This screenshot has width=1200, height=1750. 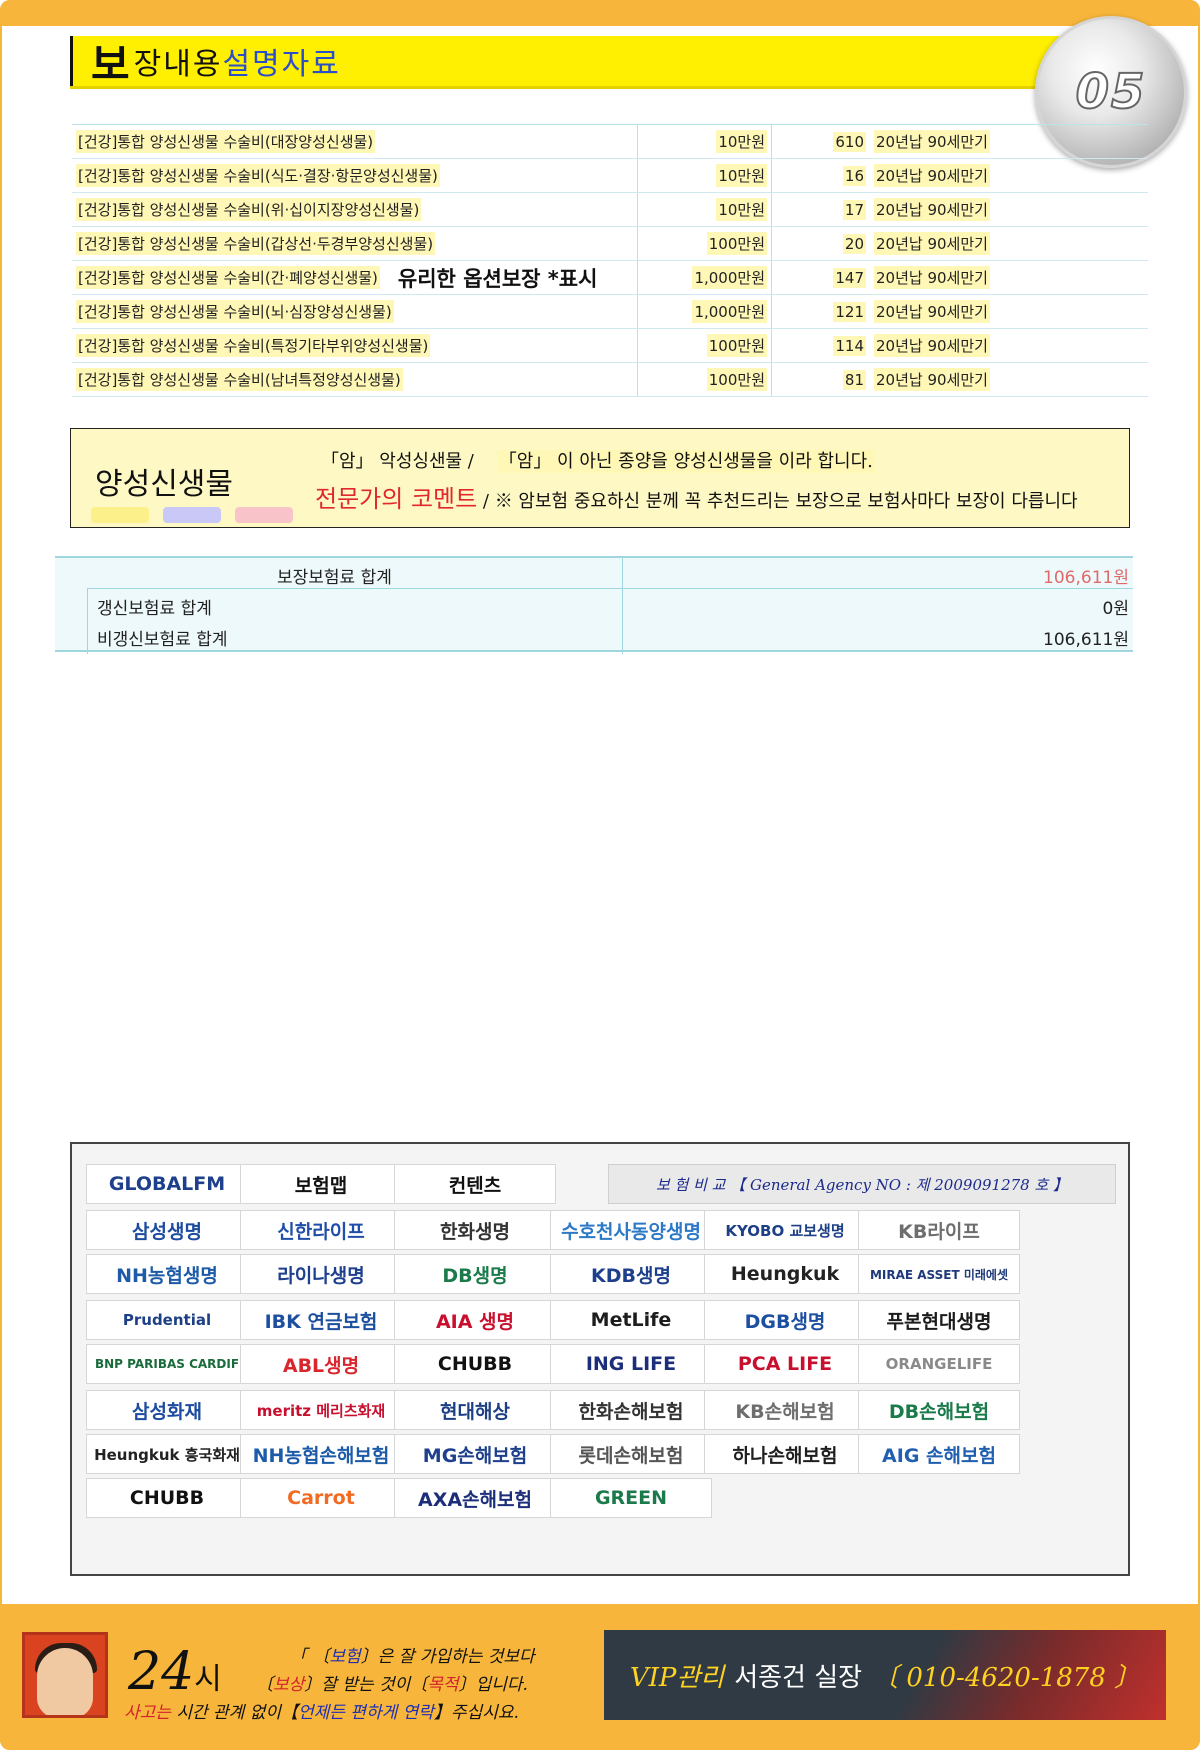 What do you see at coordinates (1086, 640) in the screenshot?
I see `nonrenewal-premium-value: 106,611원` at bounding box center [1086, 640].